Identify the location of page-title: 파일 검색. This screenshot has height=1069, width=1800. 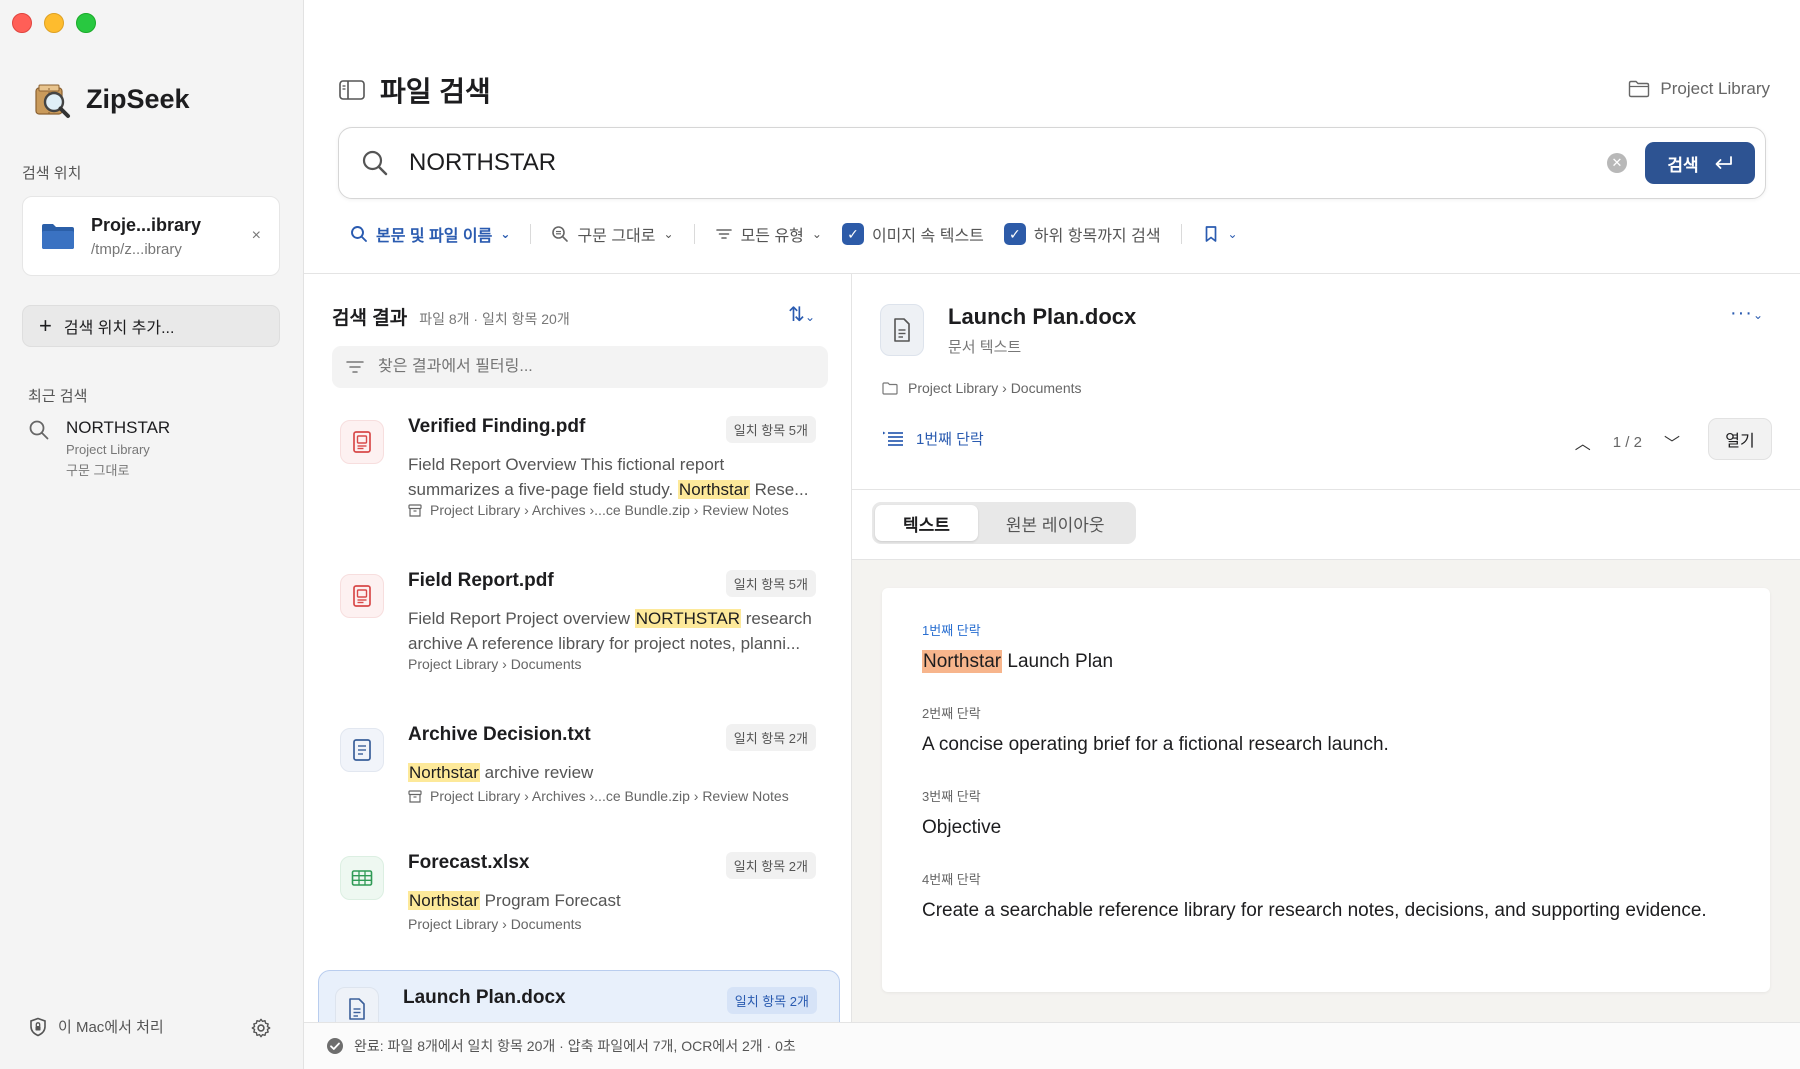
(435, 91).